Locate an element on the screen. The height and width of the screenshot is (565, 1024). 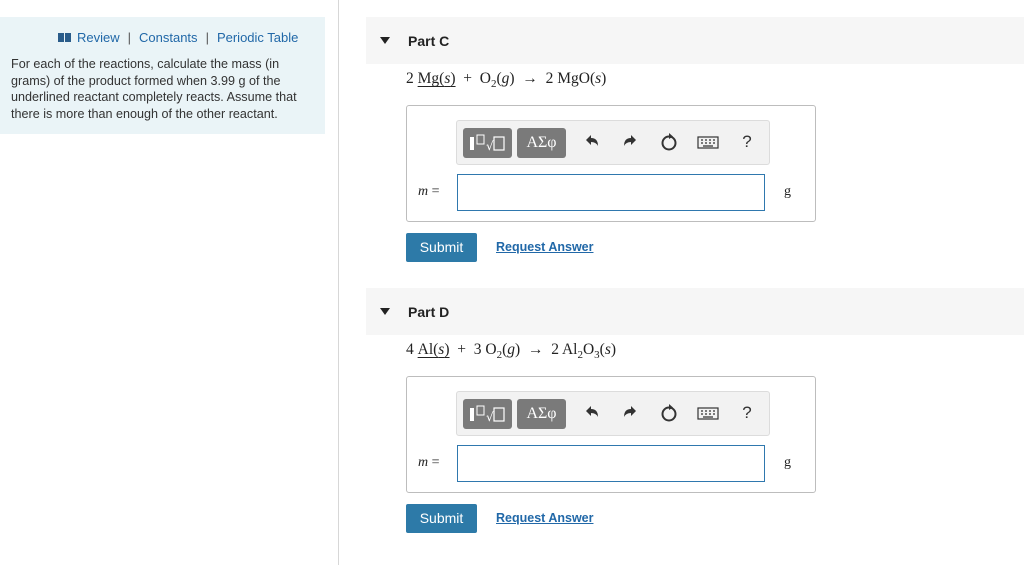
panel-divider is located at coordinates (338, 282).